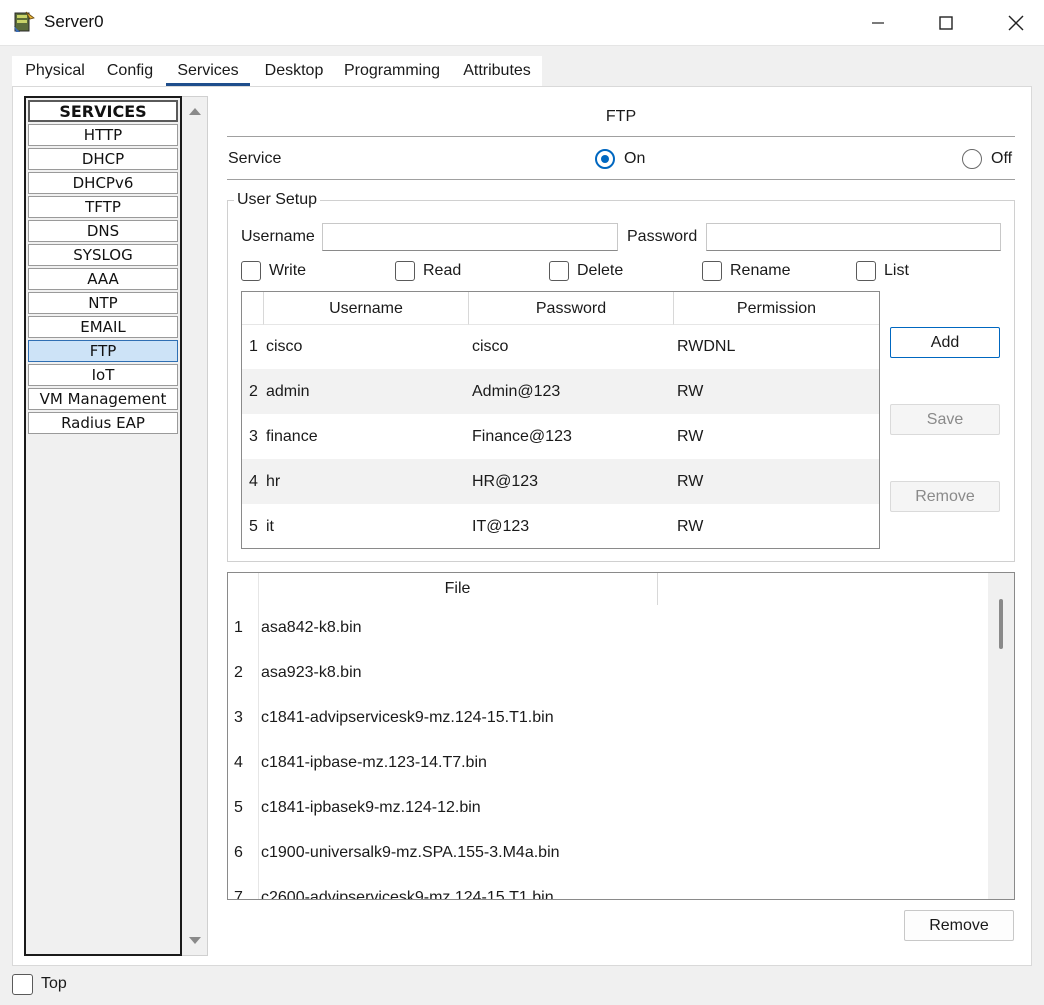  I want to click on title-bar: Server0, so click(522, 23).